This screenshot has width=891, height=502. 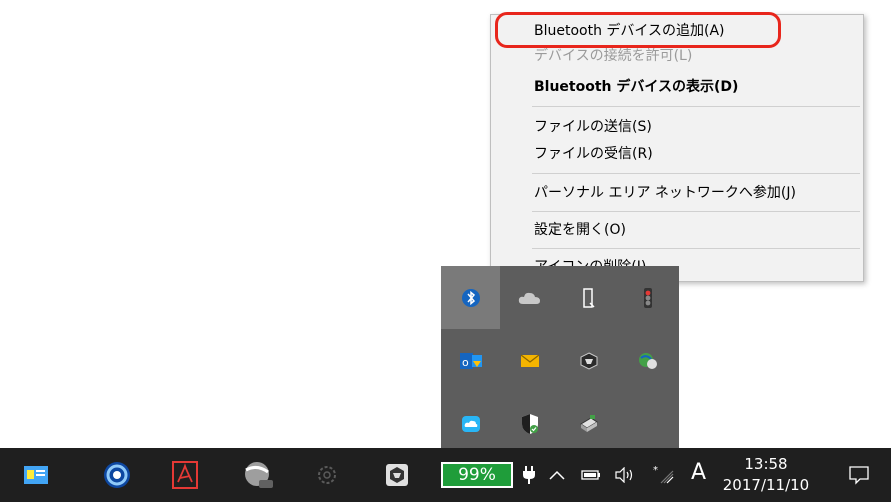 What do you see at coordinates (677, 127) in the screenshot?
I see `menu-item-send-file: ファイルの送信(S)` at bounding box center [677, 127].